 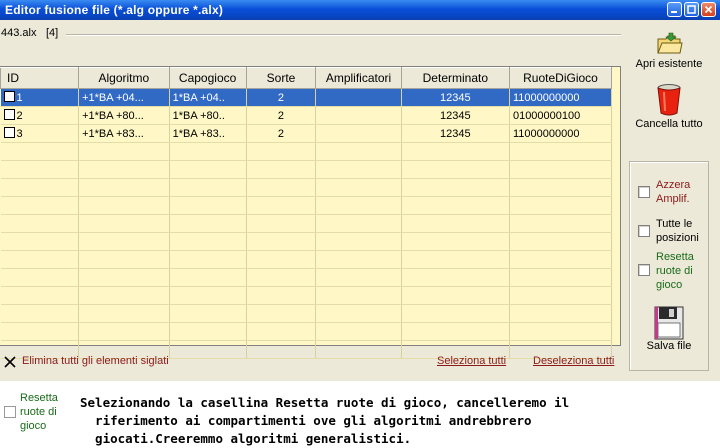 What do you see at coordinates (669, 106) in the screenshot?
I see `clear-all-button: Cancella tutto` at bounding box center [669, 106].